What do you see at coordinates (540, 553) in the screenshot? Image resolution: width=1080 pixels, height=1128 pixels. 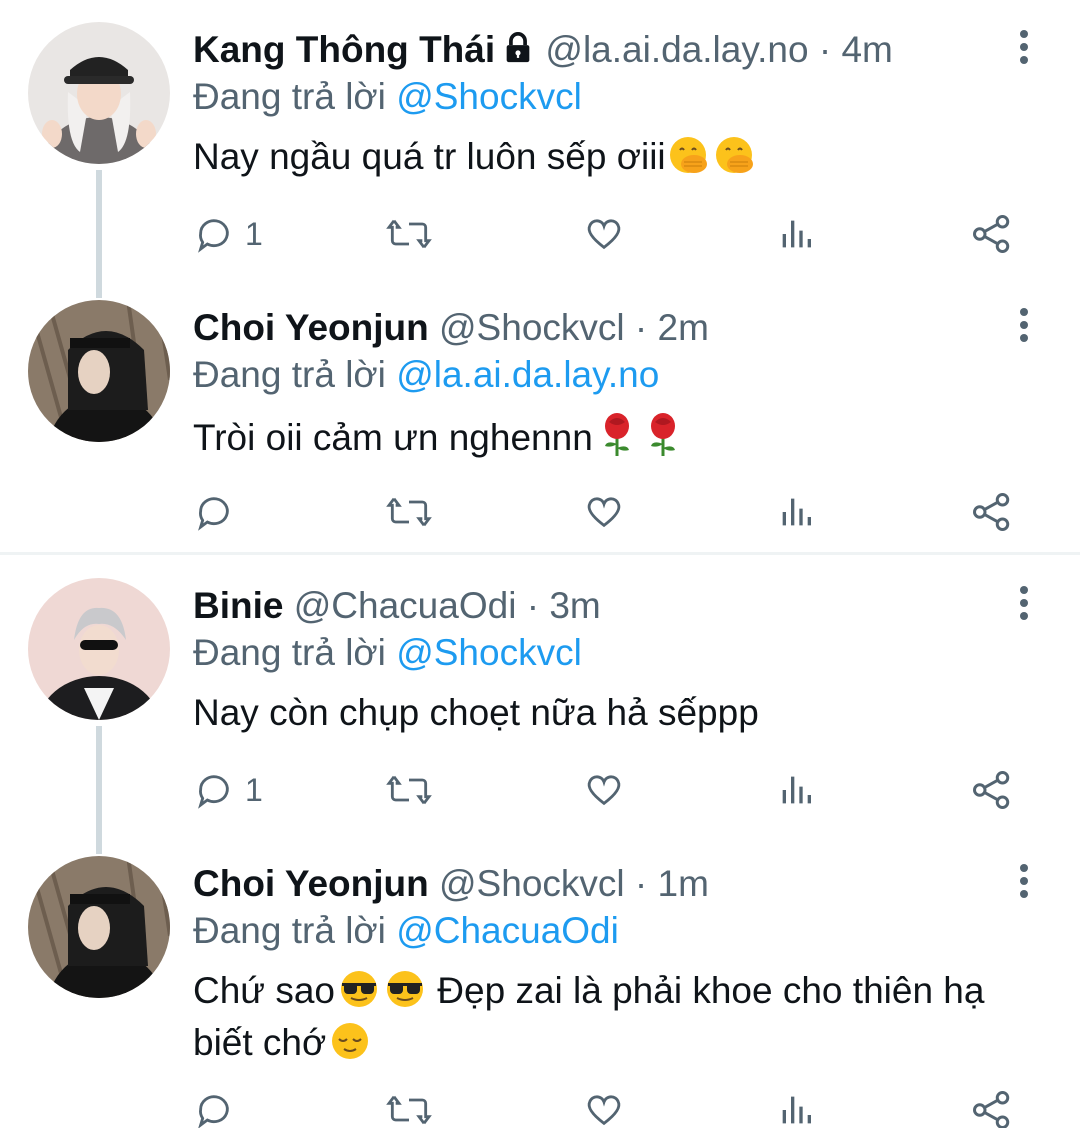 I see `thread-divider` at bounding box center [540, 553].